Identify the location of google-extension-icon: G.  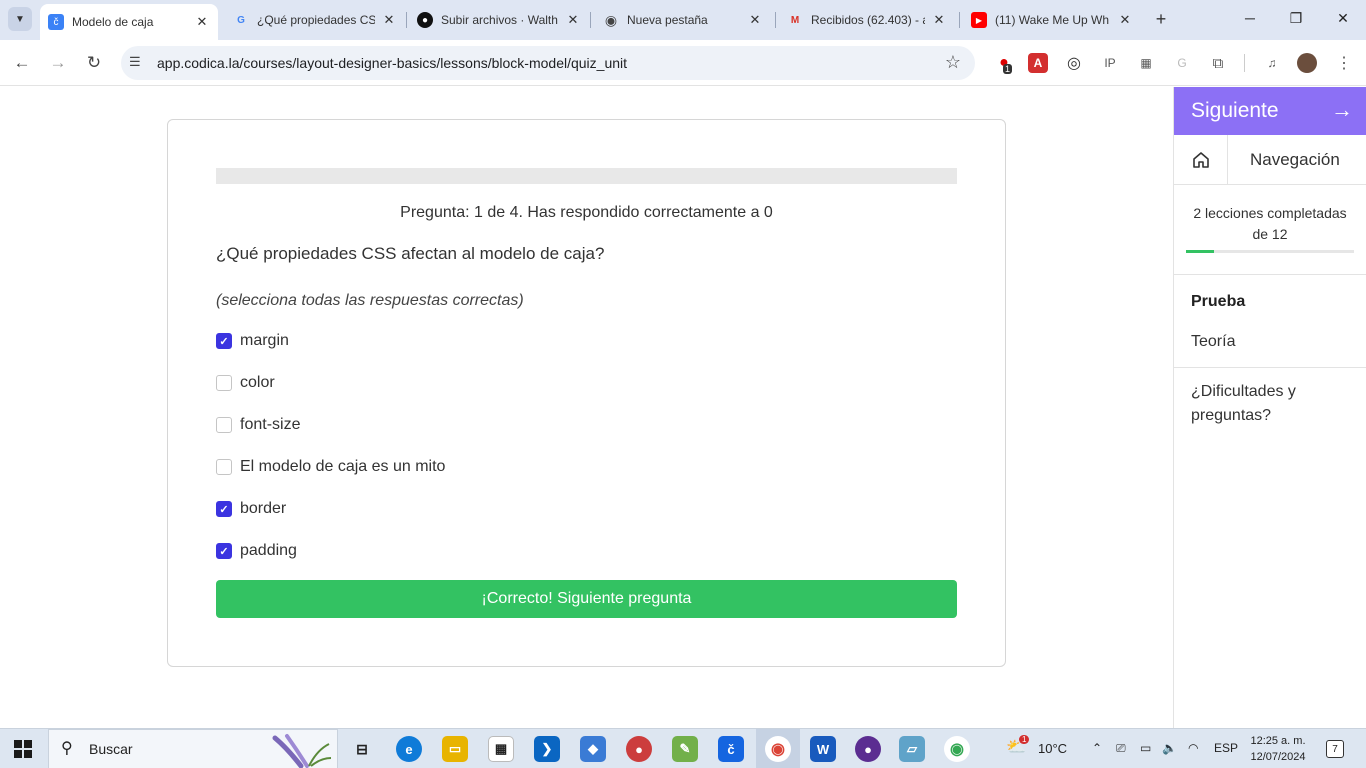
(1182, 63).